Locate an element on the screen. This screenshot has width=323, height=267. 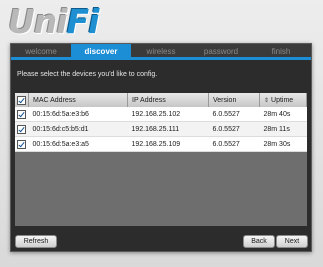
cell-uptime: 28m 30s is located at coordinates (283, 144).